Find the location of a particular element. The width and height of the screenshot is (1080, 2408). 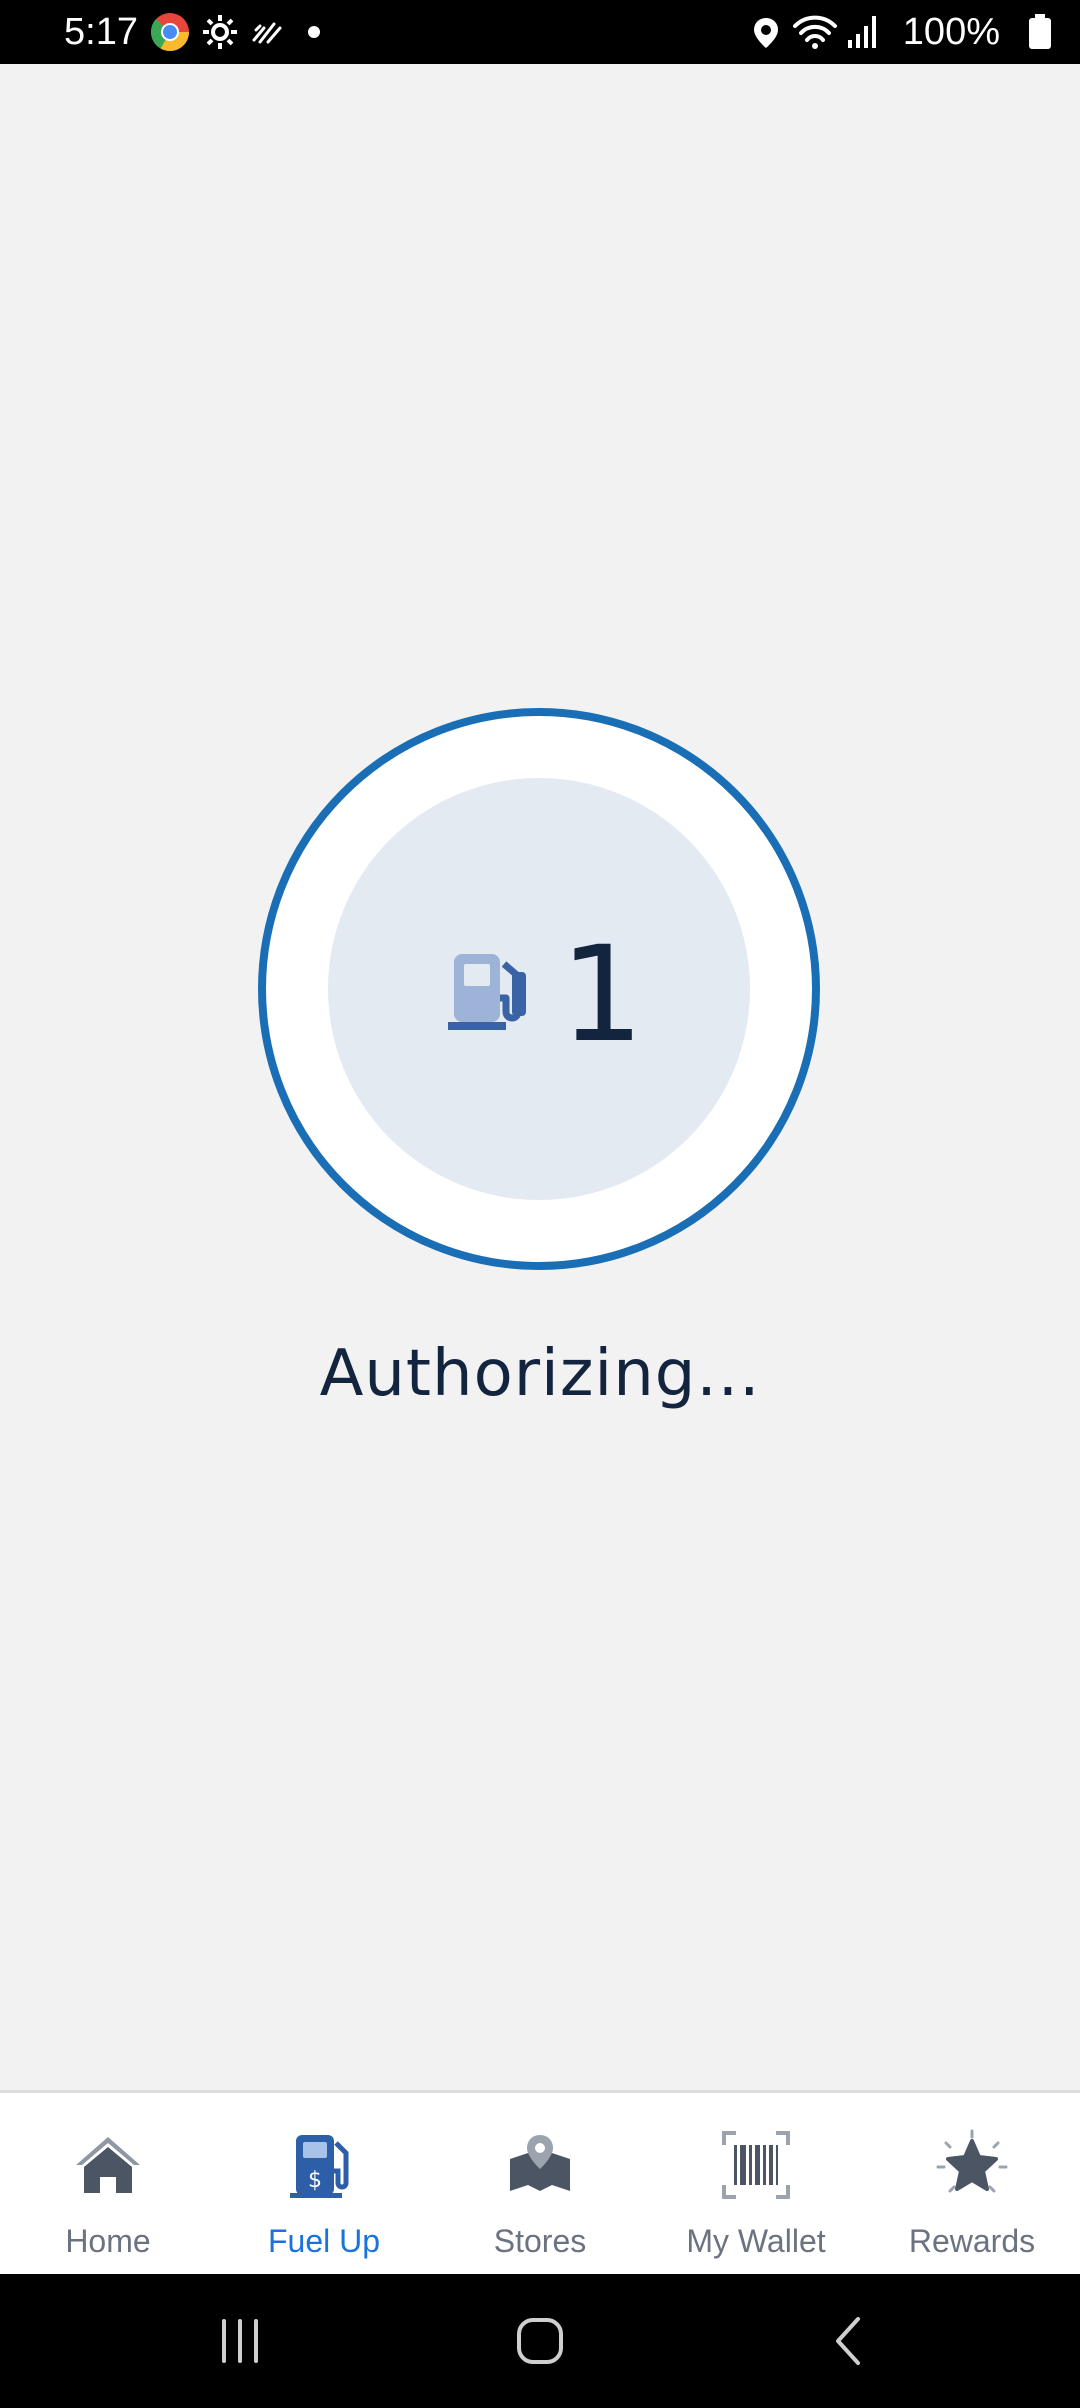

recents-icon is located at coordinates (240, 2341).